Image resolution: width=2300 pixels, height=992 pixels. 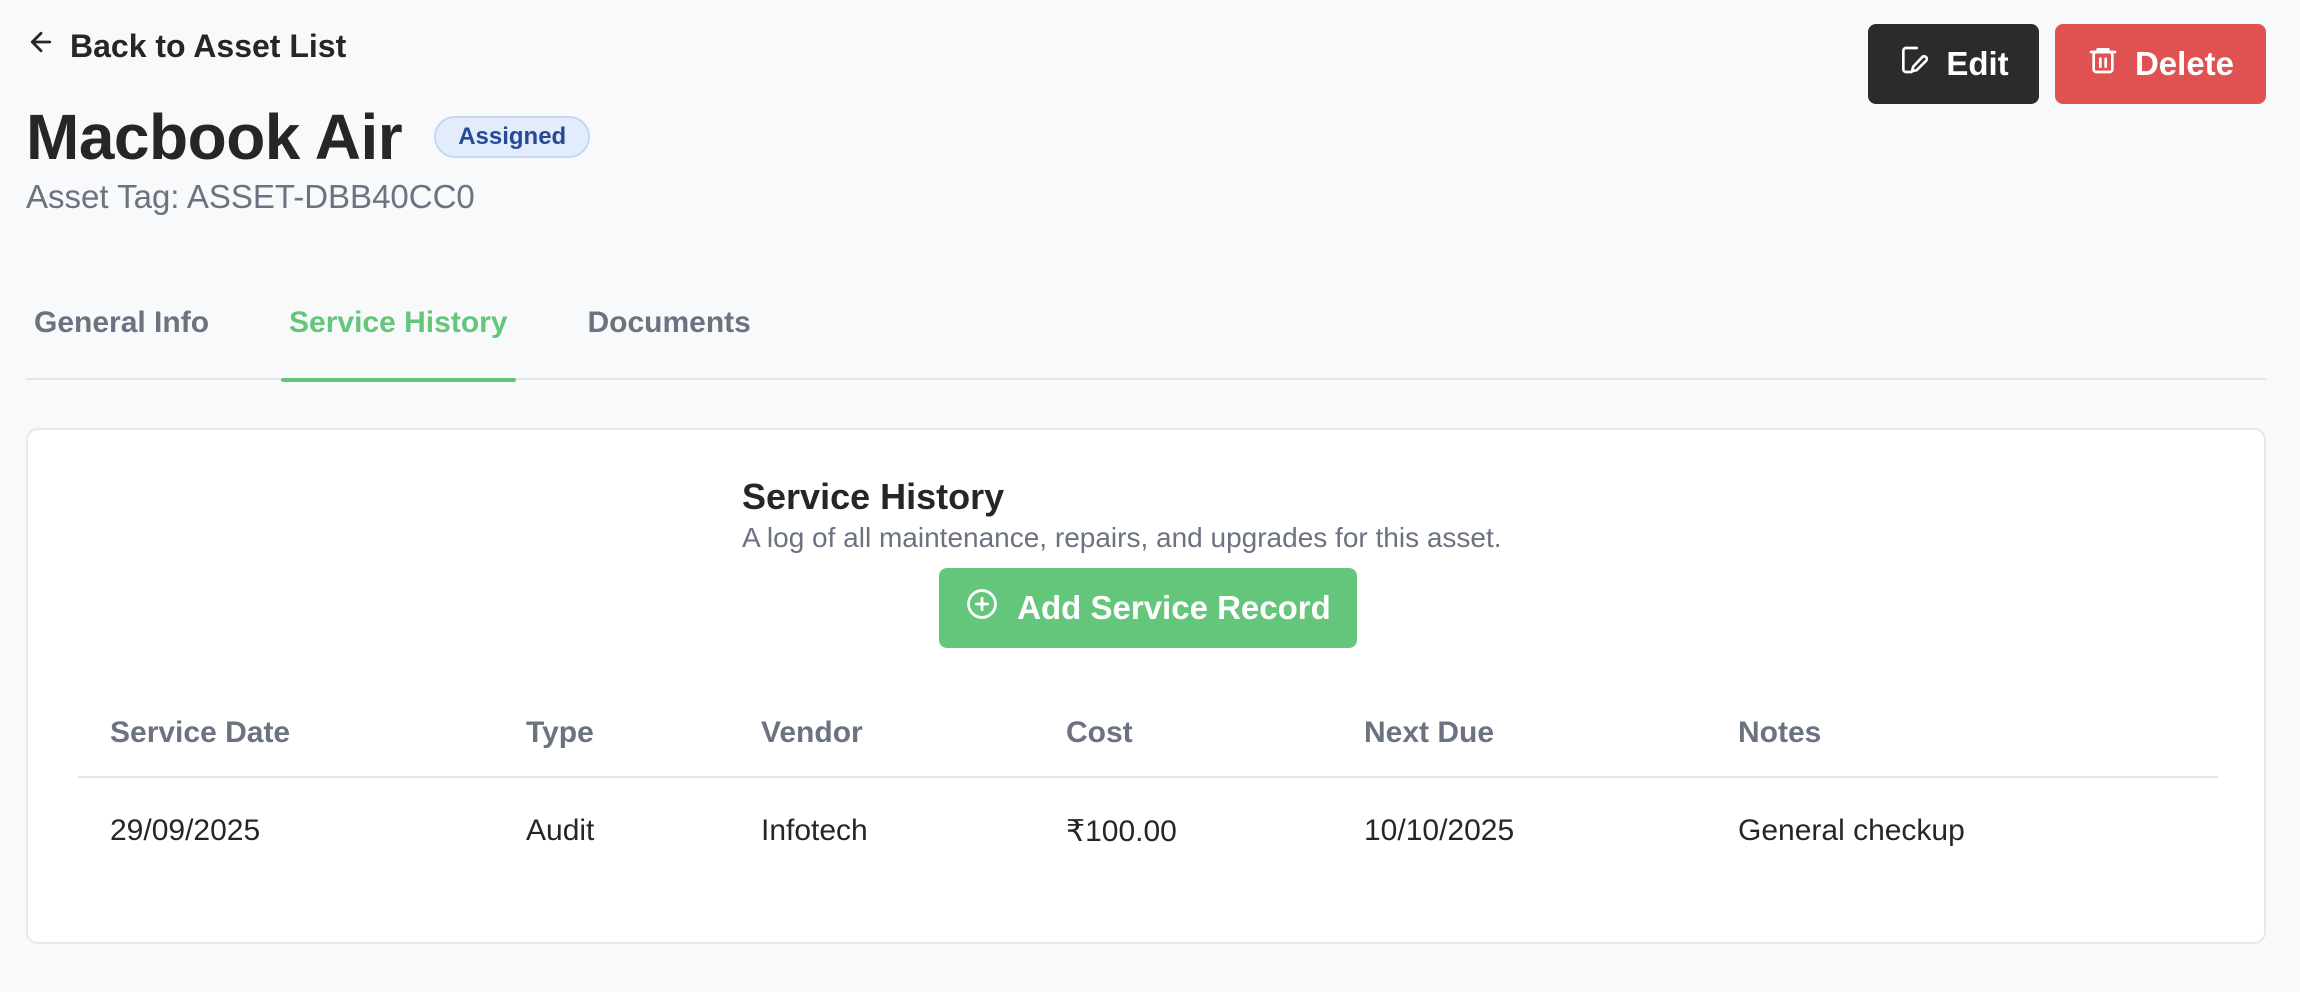 What do you see at coordinates (1174, 607) in the screenshot?
I see `add-service-record-label: Add Service Record` at bounding box center [1174, 607].